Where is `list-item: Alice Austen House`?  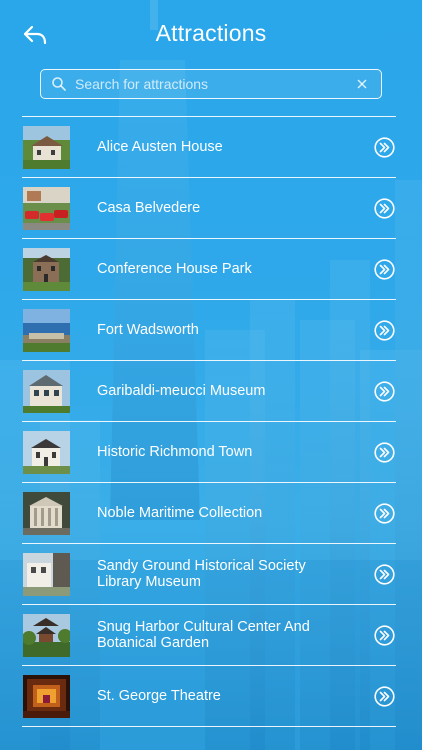
list-item: Alice Austen House is located at coordinates (209, 147).